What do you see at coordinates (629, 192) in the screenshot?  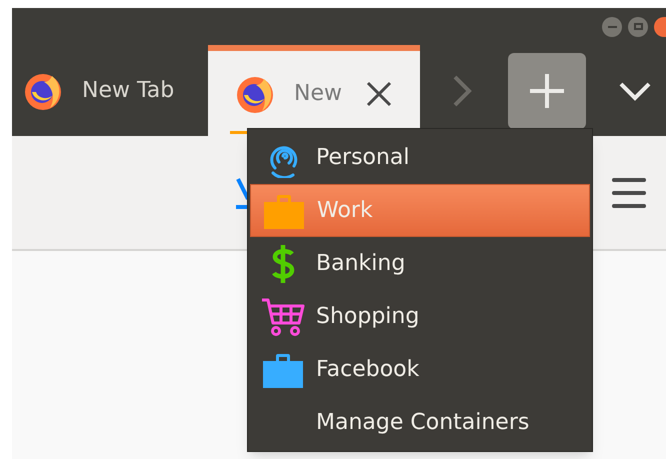 I see `menu-icon` at bounding box center [629, 192].